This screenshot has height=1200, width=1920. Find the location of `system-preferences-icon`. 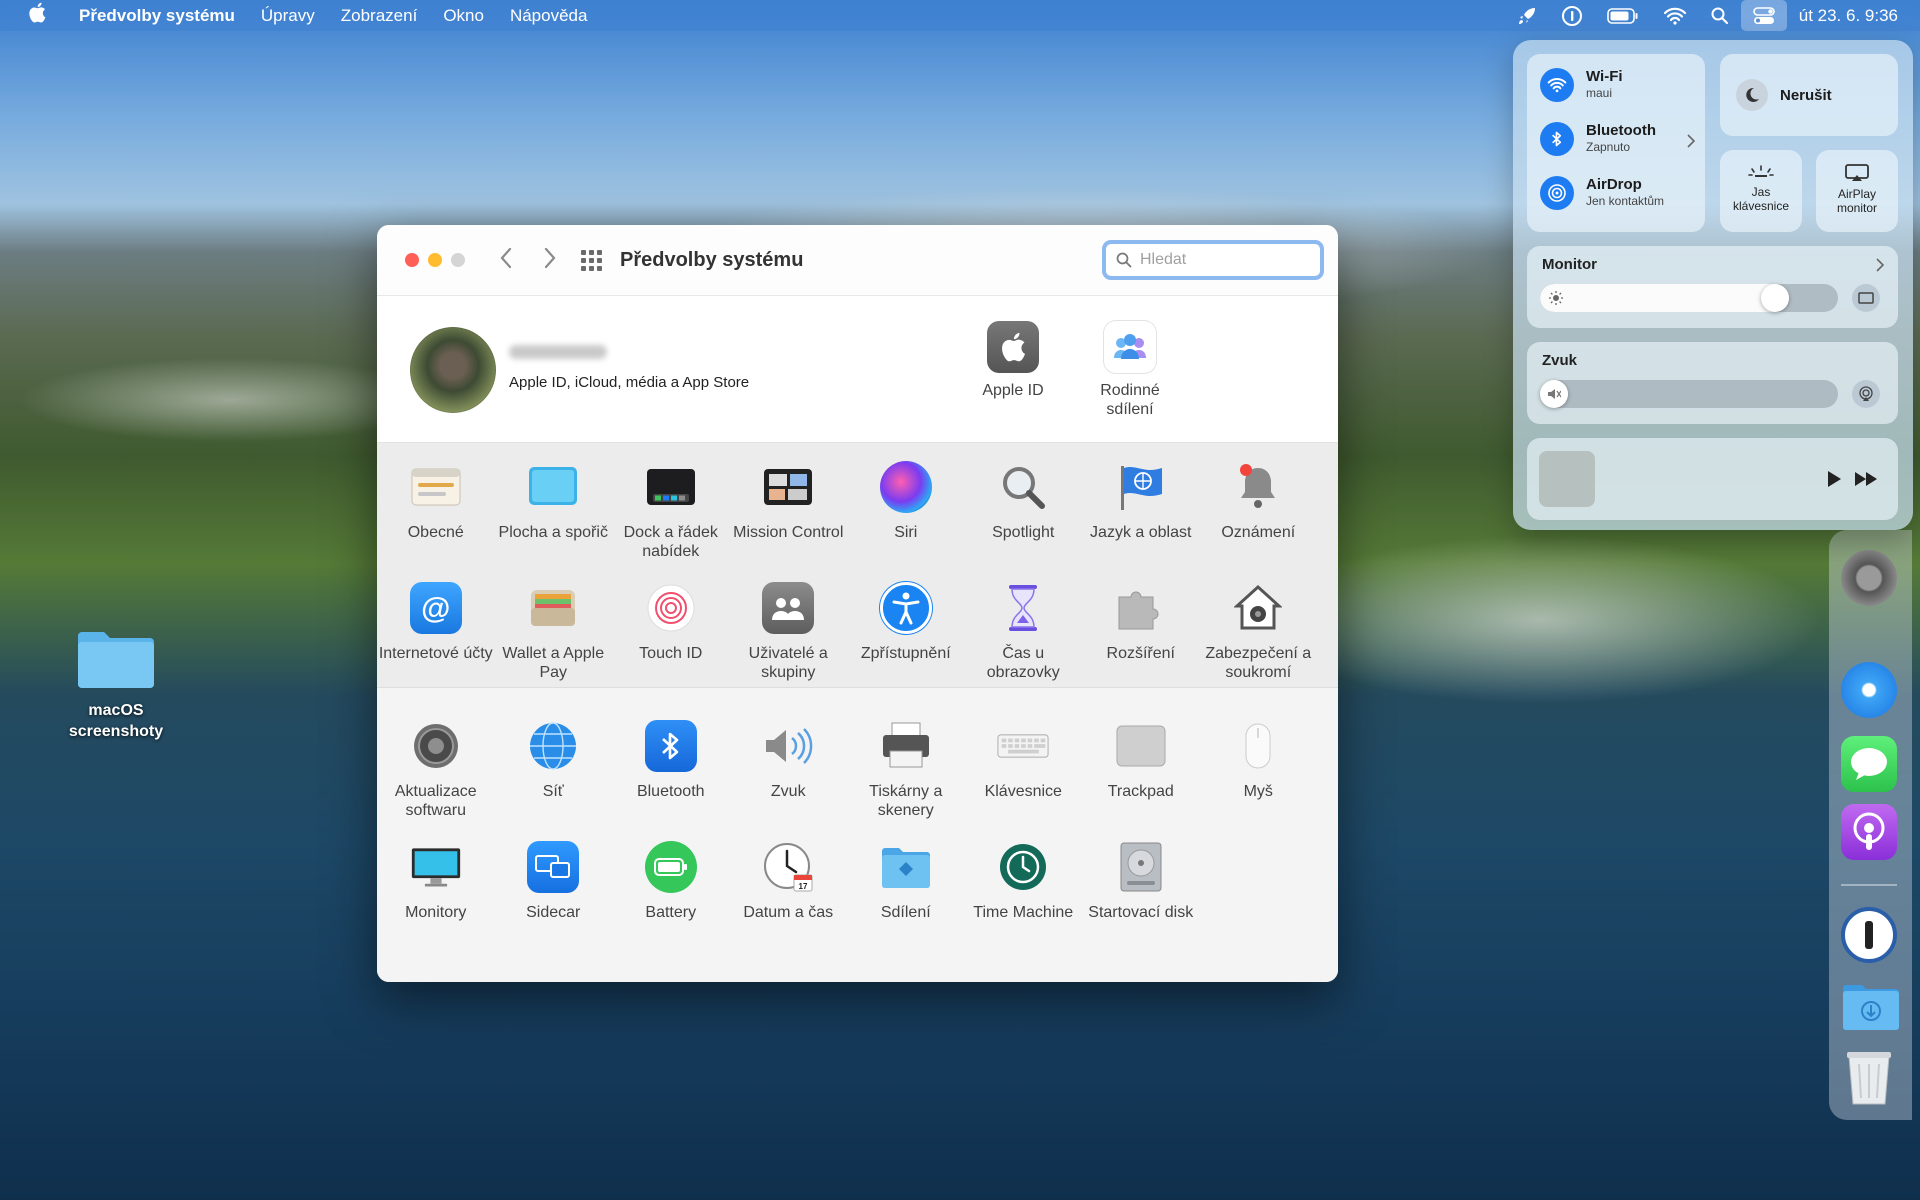

system-preferences-icon is located at coordinates (1869, 578).